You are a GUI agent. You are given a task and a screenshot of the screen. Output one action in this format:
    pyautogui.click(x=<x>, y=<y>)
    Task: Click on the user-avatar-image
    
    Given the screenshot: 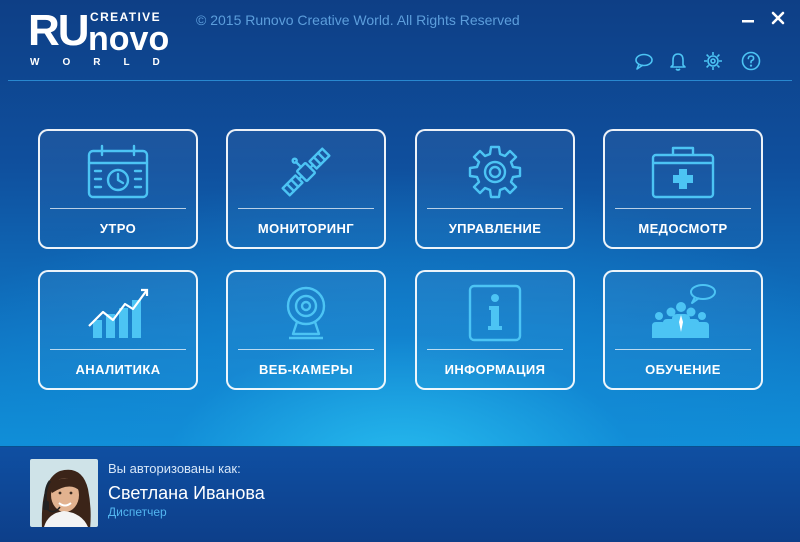 What is the action you would take?
    pyautogui.click(x=64, y=493)
    